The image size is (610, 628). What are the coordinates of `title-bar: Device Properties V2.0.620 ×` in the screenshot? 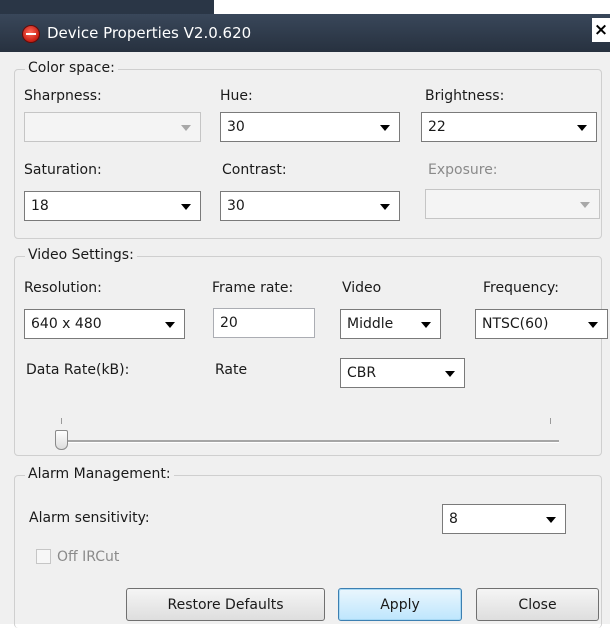 It's located at (305, 33).